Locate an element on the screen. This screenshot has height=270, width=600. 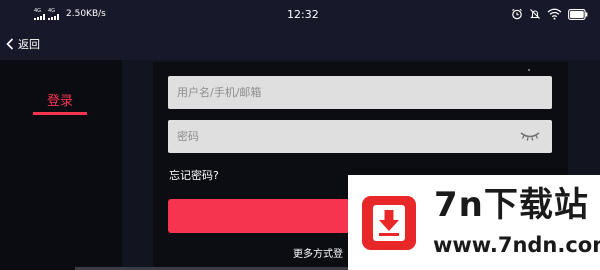
username-field is located at coordinates (360, 92).